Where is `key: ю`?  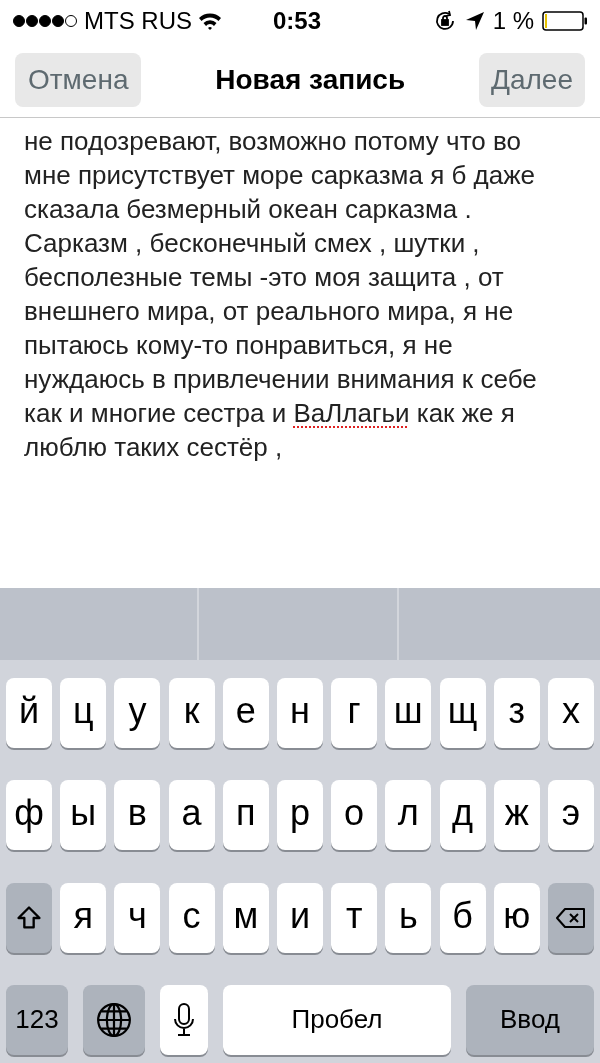 key: ю is located at coordinates (516, 917).